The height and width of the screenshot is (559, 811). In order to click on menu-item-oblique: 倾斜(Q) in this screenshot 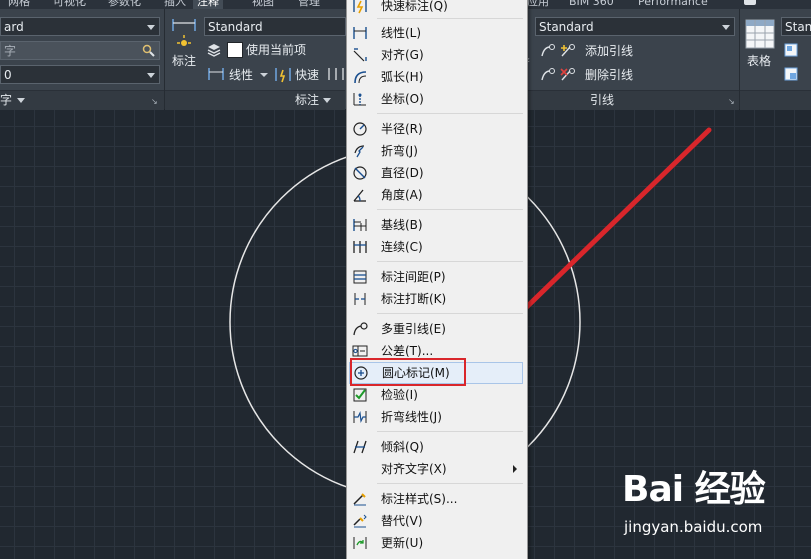, I will do `click(436, 447)`.